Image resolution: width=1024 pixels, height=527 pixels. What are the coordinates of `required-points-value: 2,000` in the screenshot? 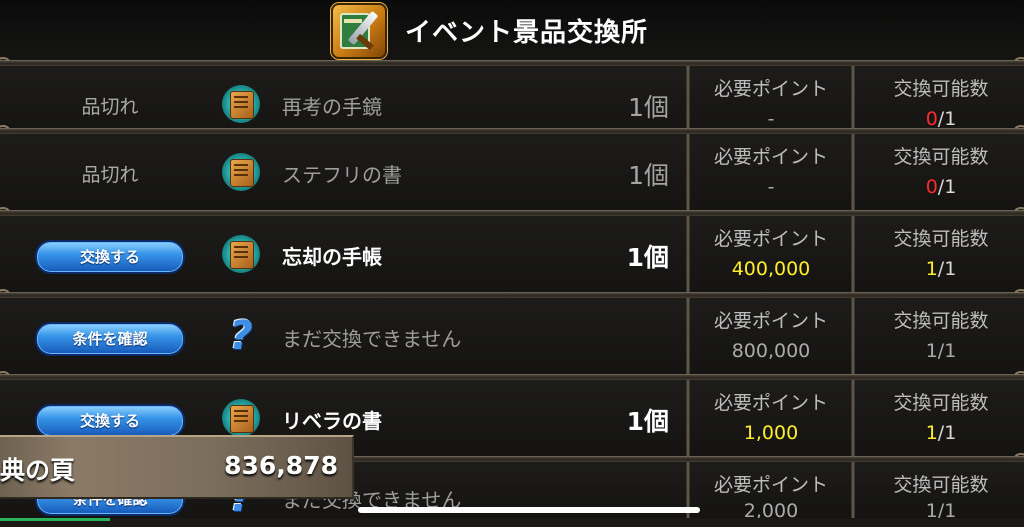 It's located at (771, 509).